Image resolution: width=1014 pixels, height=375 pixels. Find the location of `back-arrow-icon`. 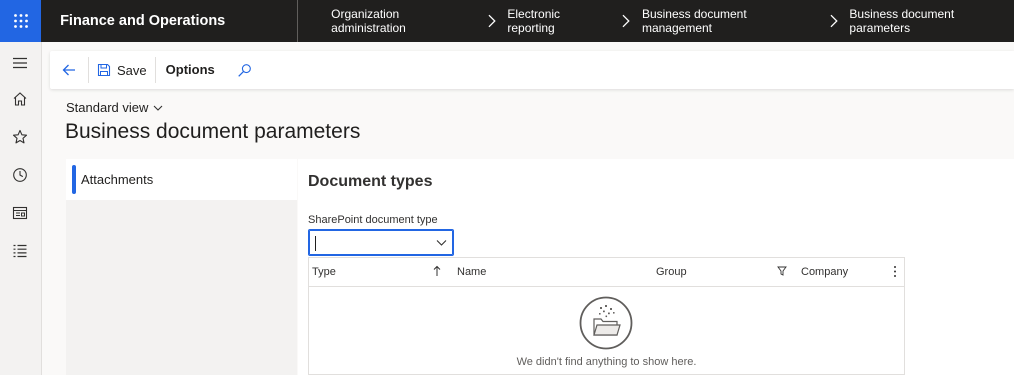

back-arrow-icon is located at coordinates (68, 70).